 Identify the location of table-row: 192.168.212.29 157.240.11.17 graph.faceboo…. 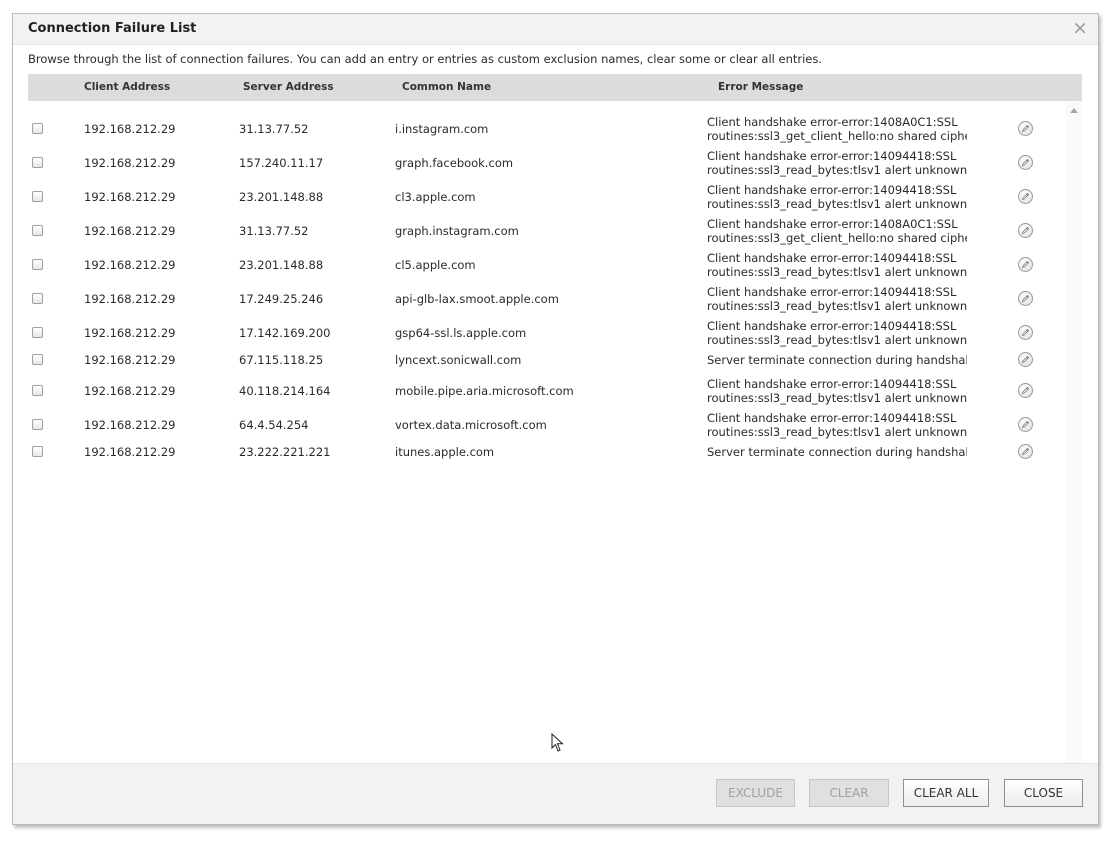
(547, 163).